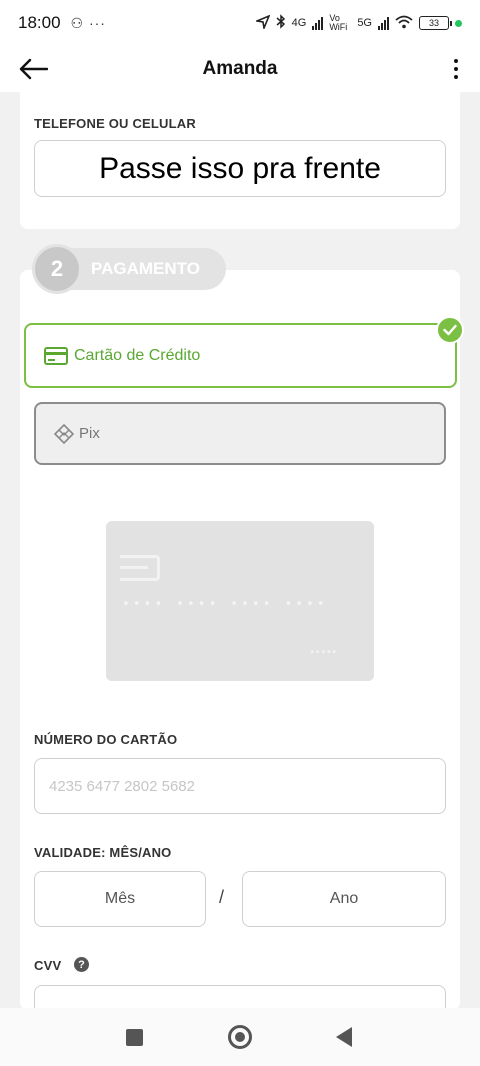 Image resolution: width=480 pixels, height=1066 pixels. I want to click on volte-label: Vo WiFi, so click(338, 22).